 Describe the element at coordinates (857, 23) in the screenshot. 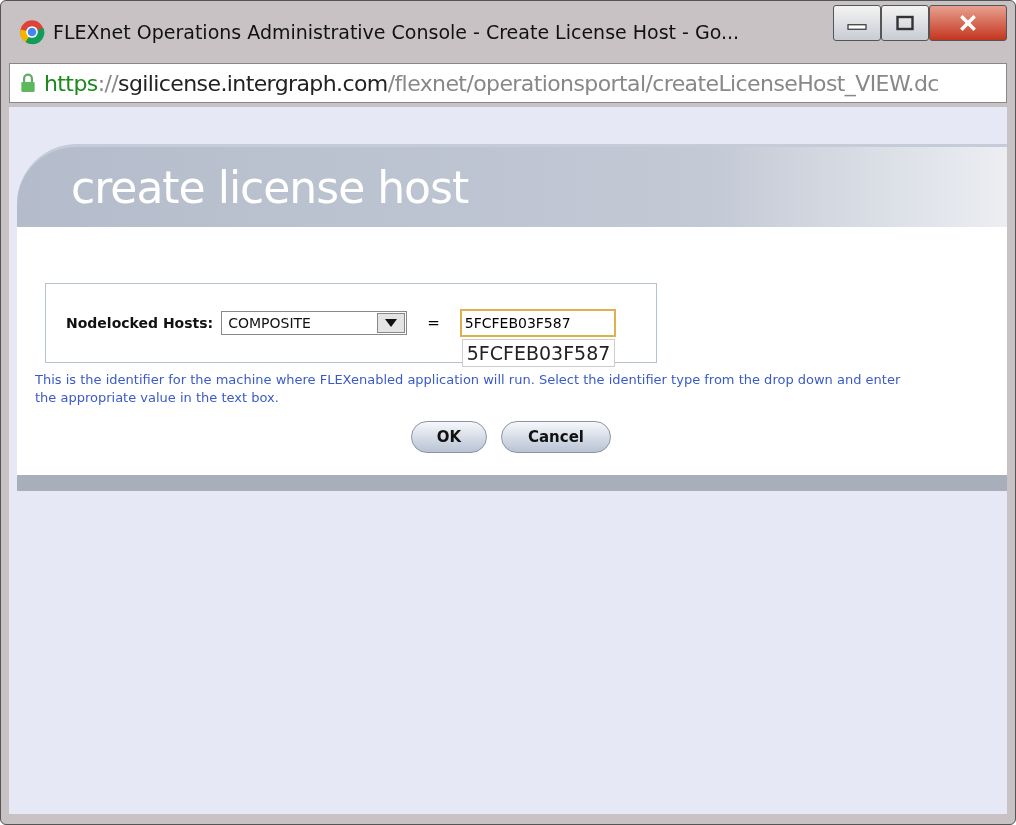

I see `minimize-button` at that location.